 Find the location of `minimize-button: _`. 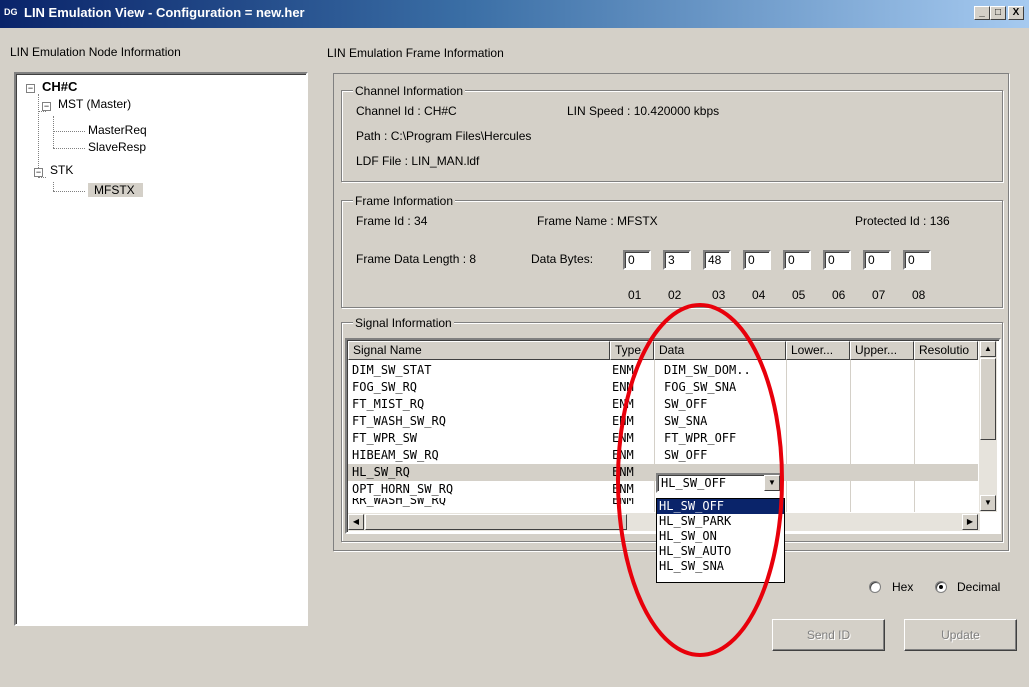

minimize-button: _ is located at coordinates (982, 13).